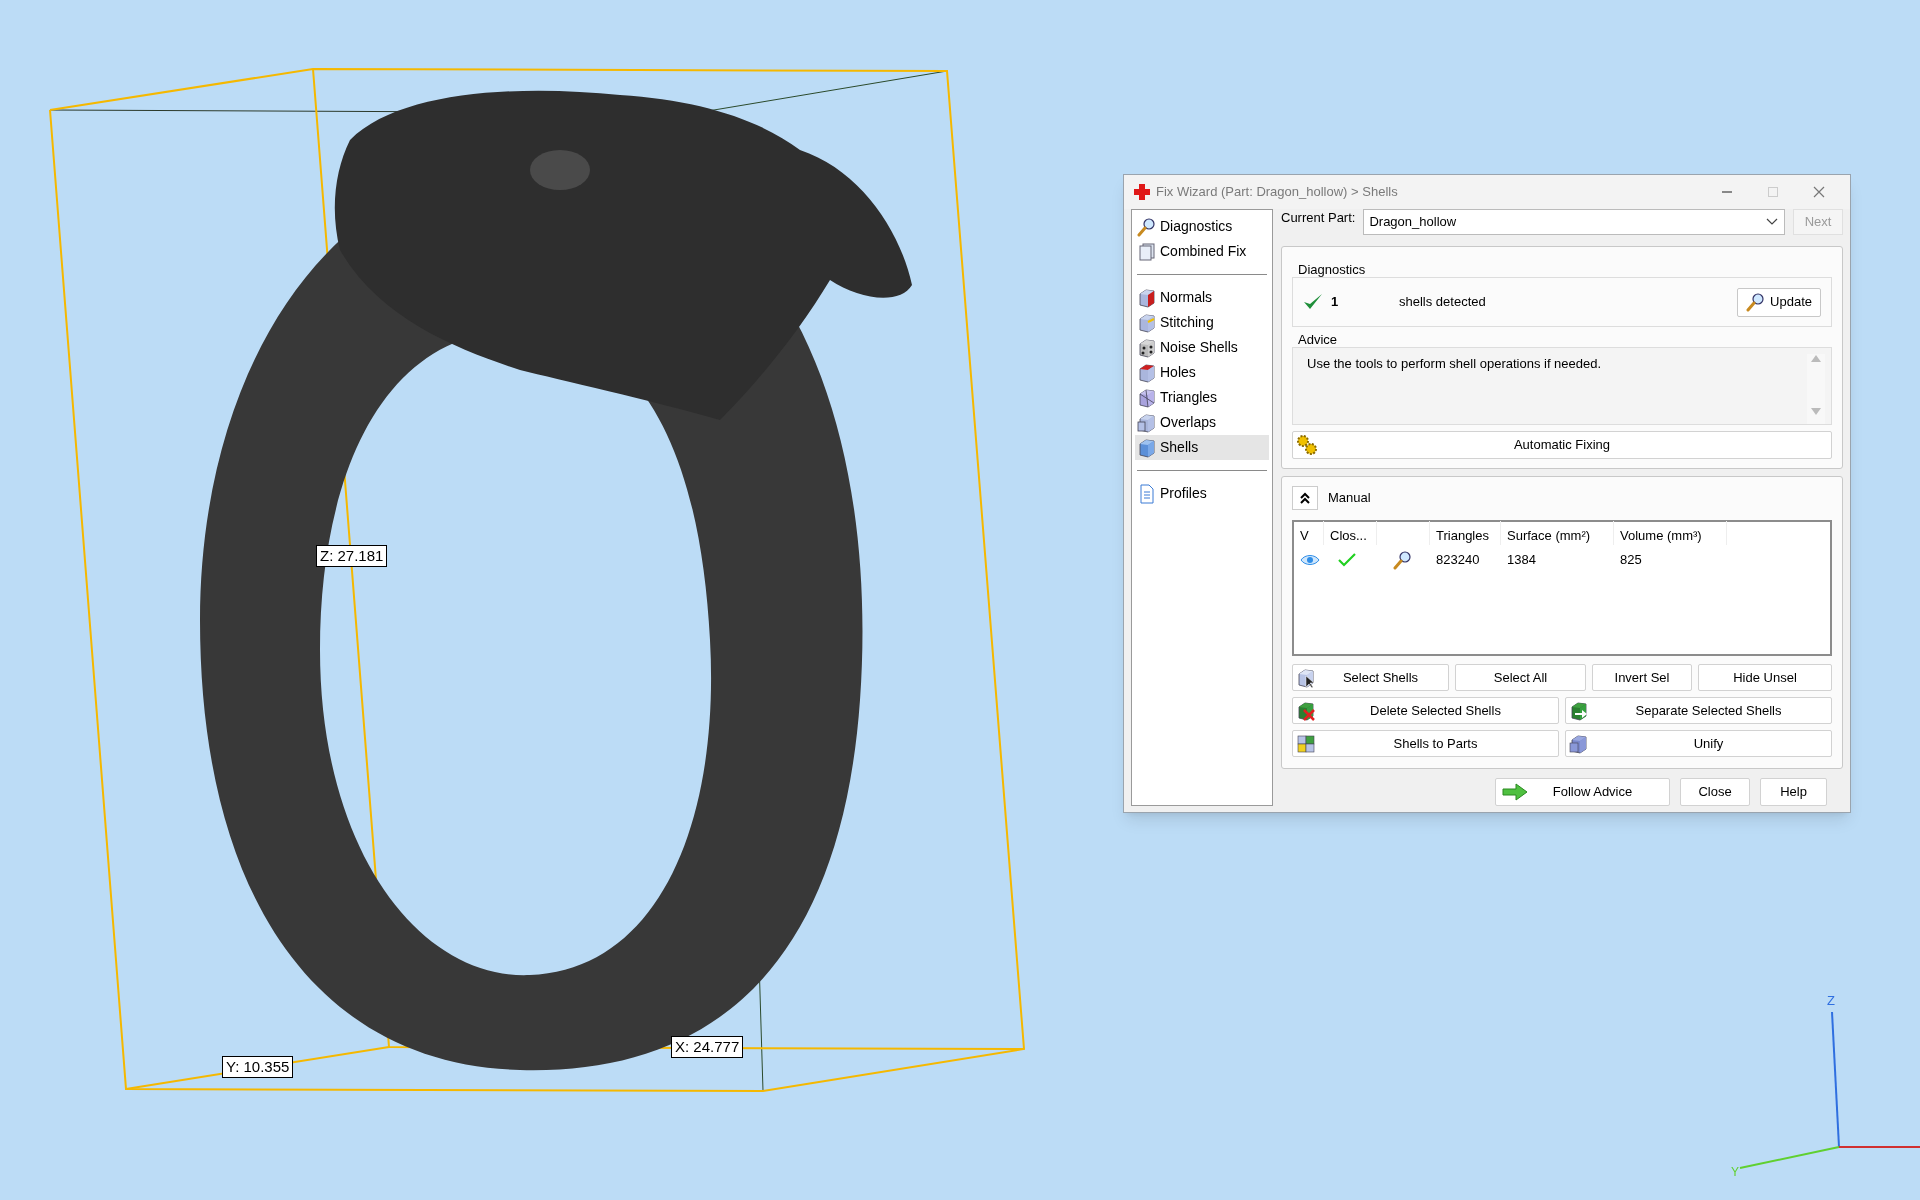  Describe the element at coordinates (1642, 677) in the screenshot. I see `shell-tool-button: Invert Sel` at that location.